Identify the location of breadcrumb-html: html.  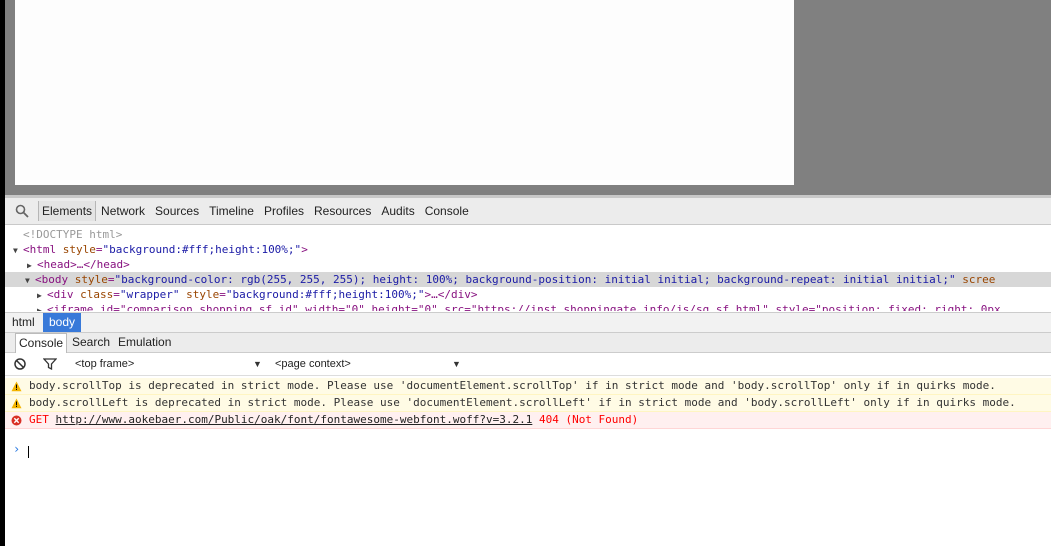
(23, 322).